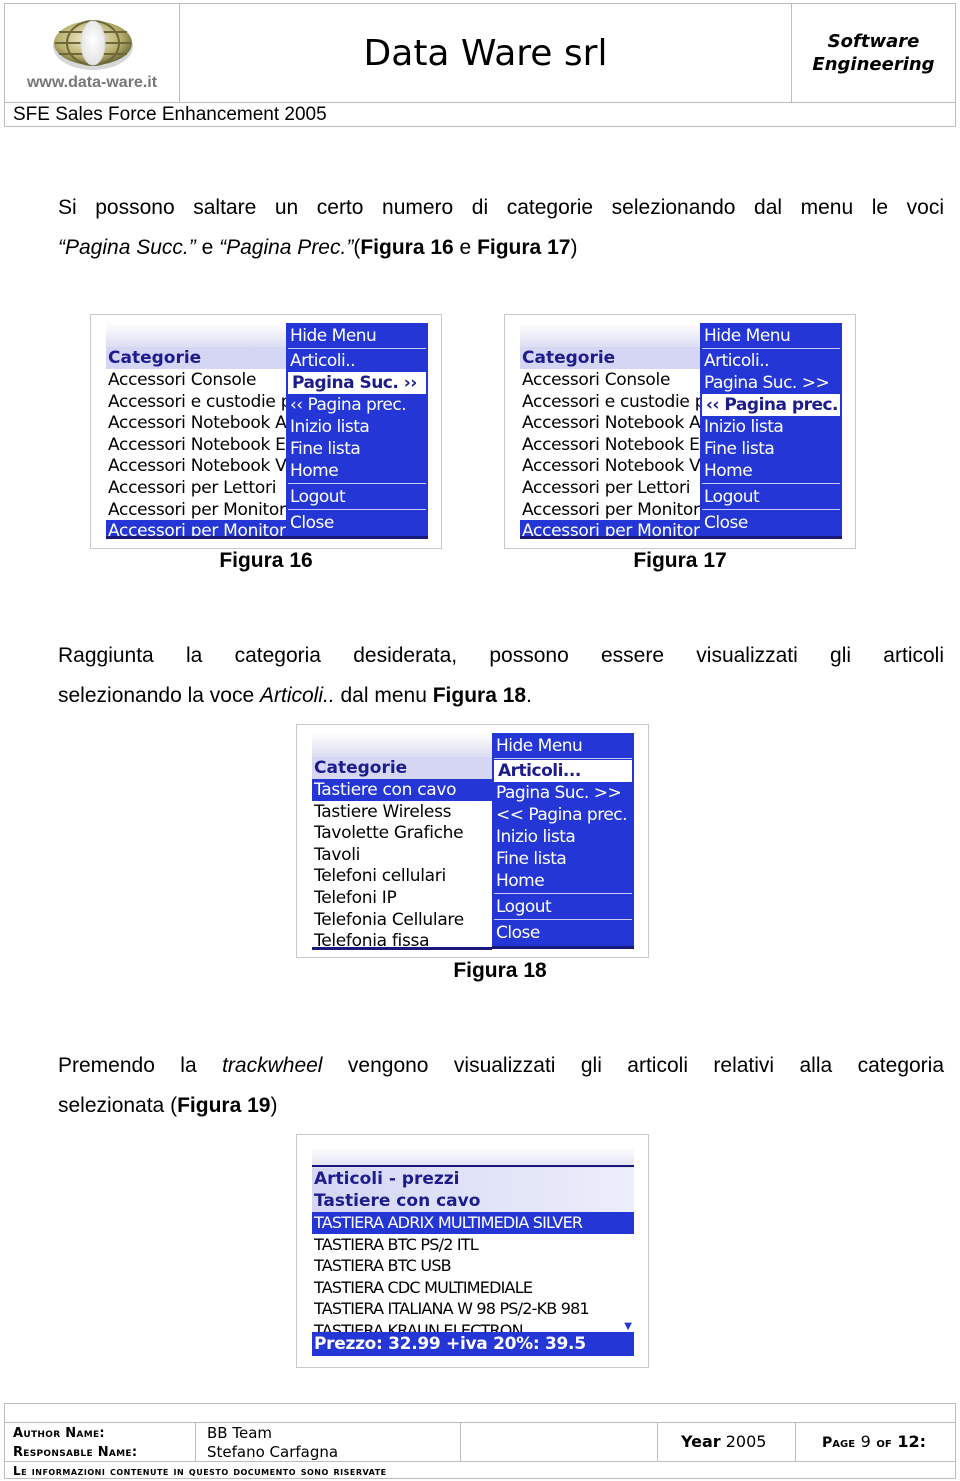 The height and width of the screenshot is (1481, 960). I want to click on footer-divider, so click(657, 1441).